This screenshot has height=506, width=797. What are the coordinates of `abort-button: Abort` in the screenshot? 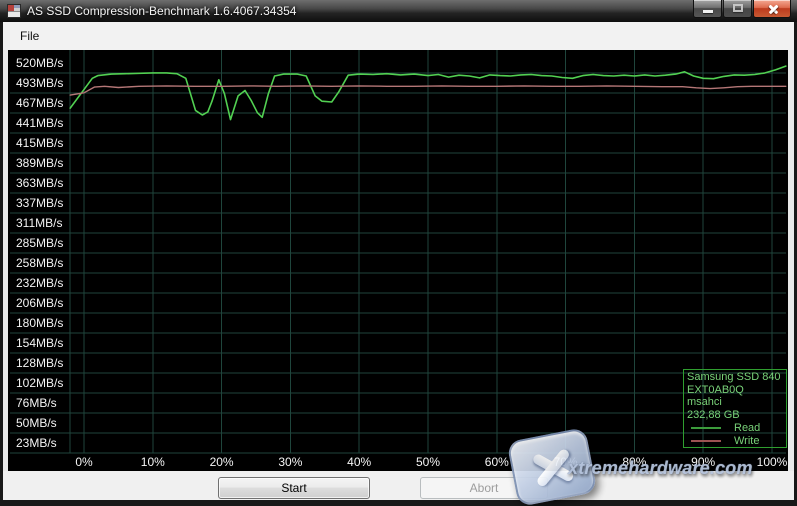 It's located at (484, 488).